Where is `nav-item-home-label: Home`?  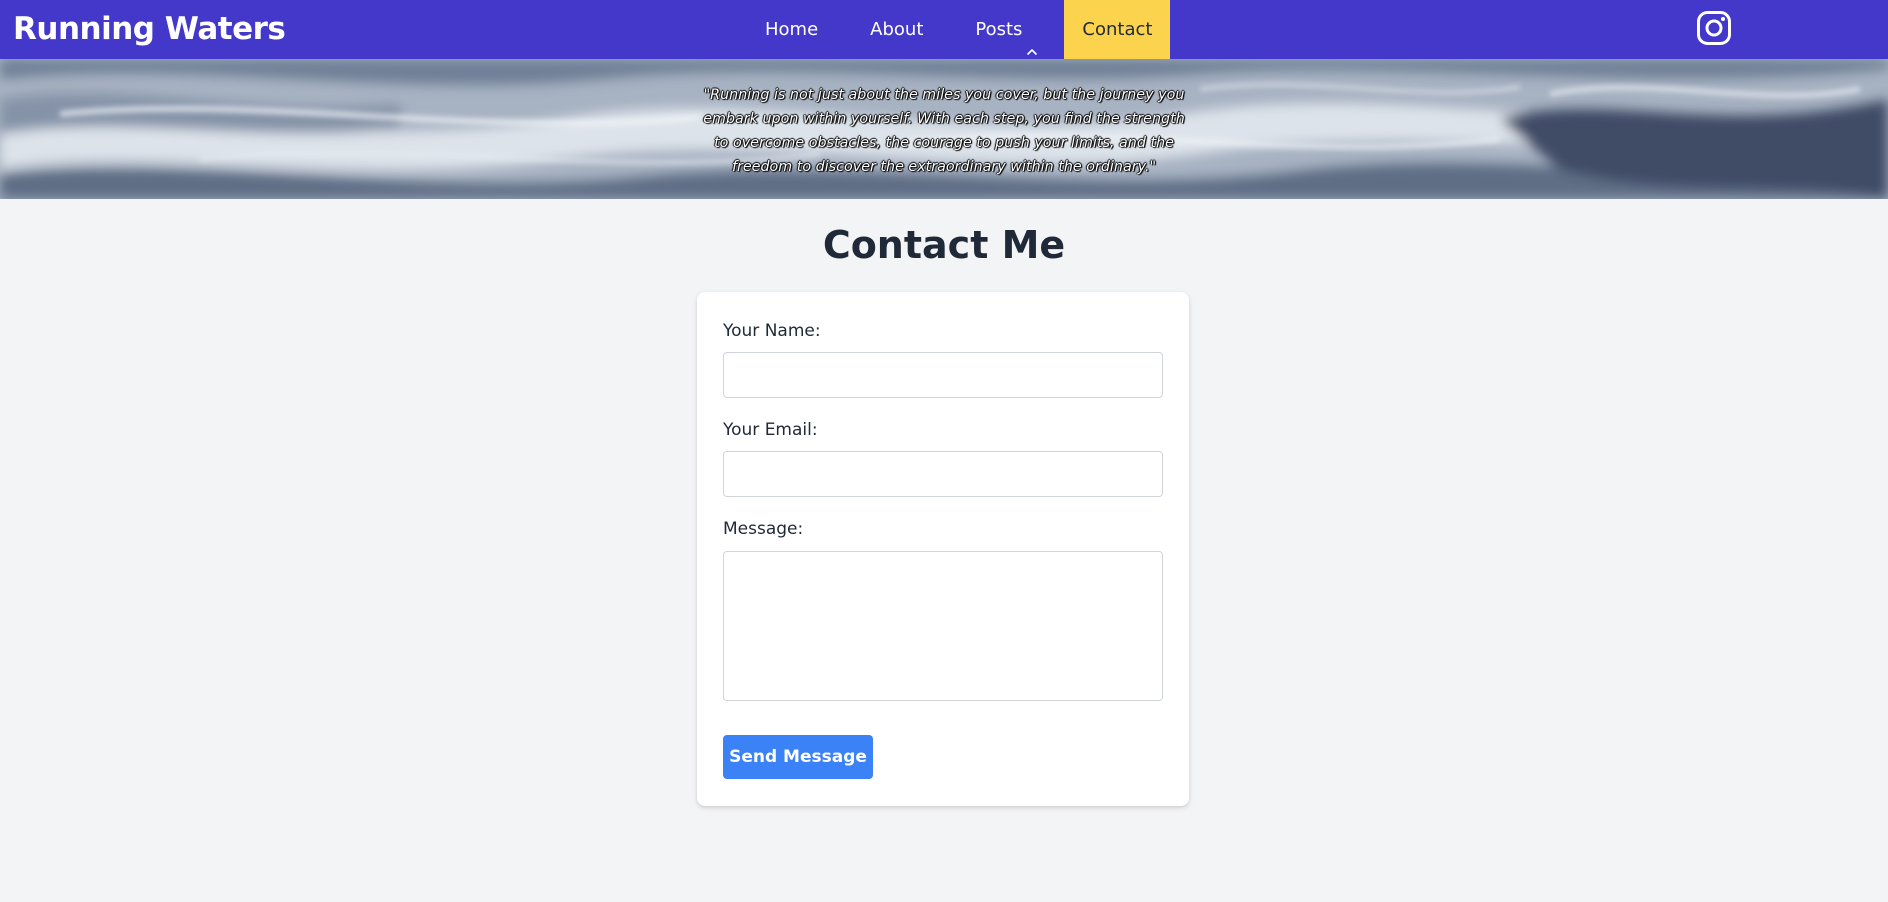
nav-item-home-label: Home is located at coordinates (792, 29).